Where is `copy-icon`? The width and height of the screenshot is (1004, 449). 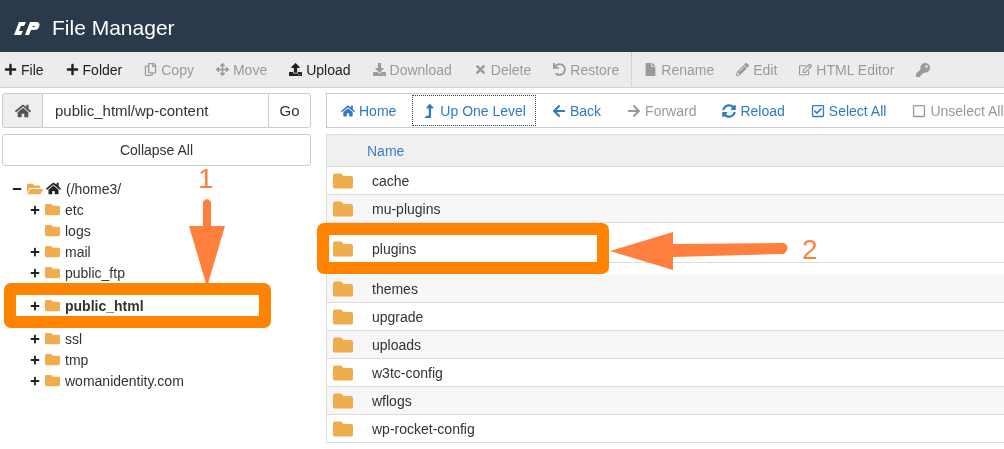 copy-icon is located at coordinates (151, 69).